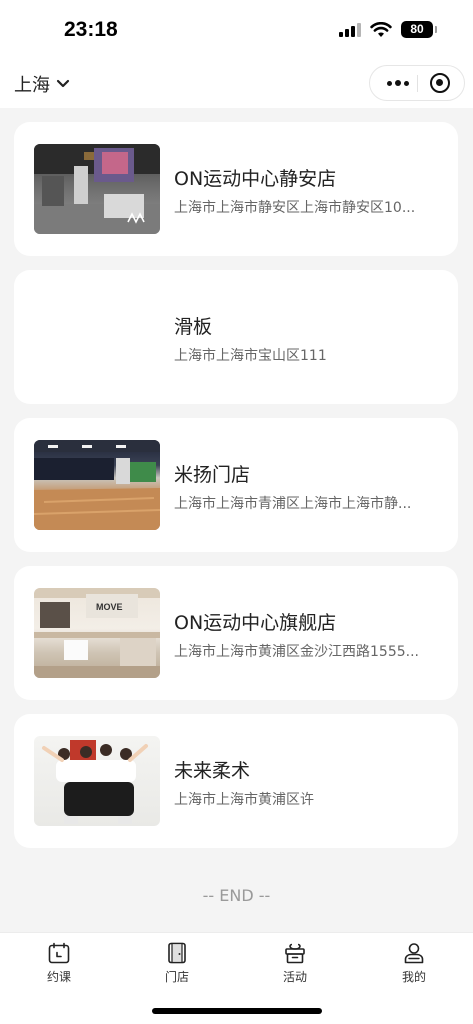  Describe the element at coordinates (91, 29) in the screenshot. I see `status-time: 23:18` at that location.